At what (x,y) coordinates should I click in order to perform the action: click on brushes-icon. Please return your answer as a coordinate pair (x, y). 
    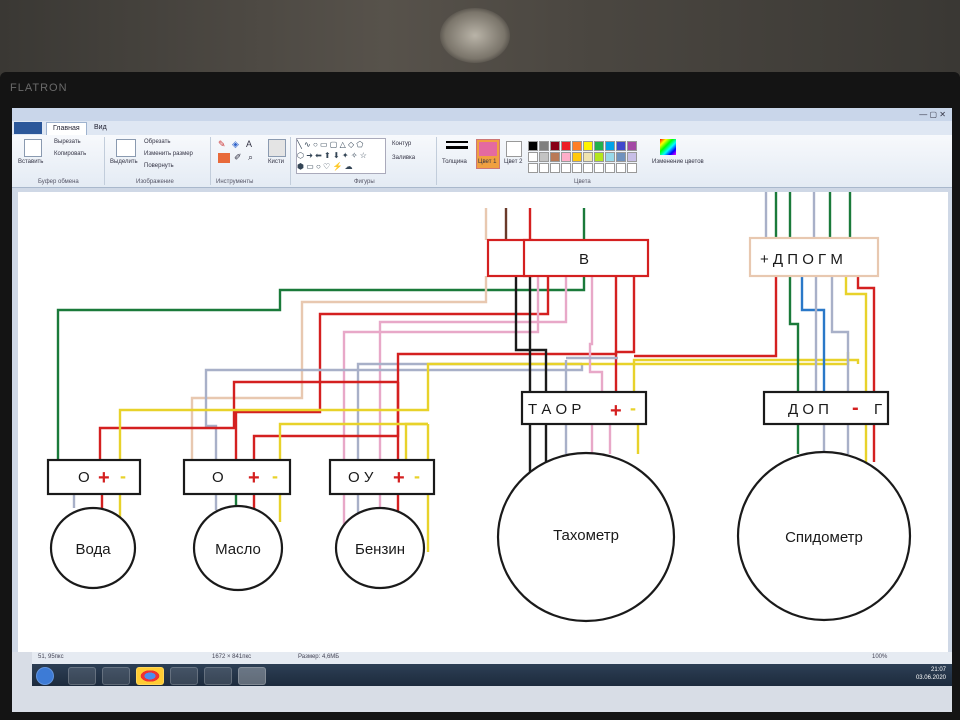
    Looking at the image, I should click on (277, 148).